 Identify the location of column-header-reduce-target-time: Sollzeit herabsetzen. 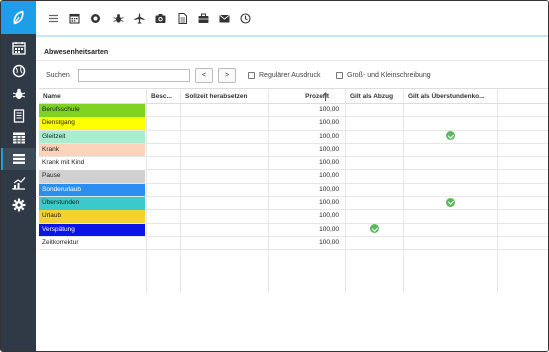
(225, 96).